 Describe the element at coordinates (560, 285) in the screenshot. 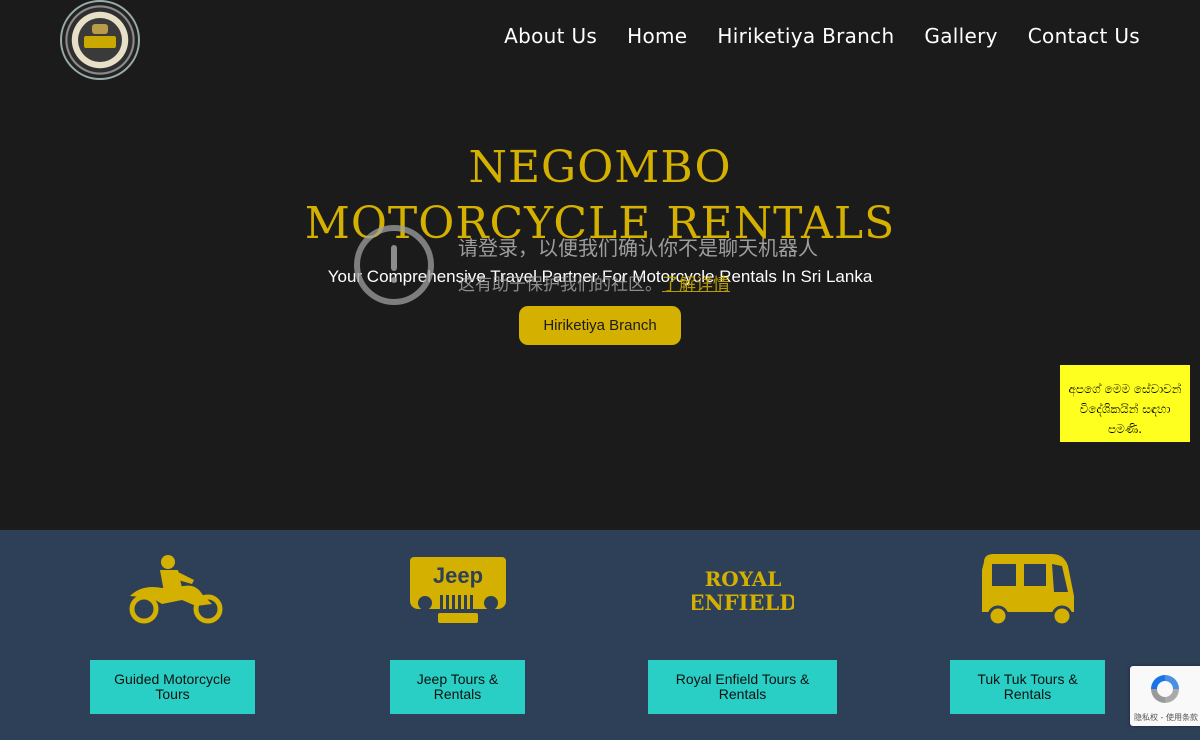

I see `login-prompt-subtext-prefix: 这有助于保护我们的社区。` at that location.